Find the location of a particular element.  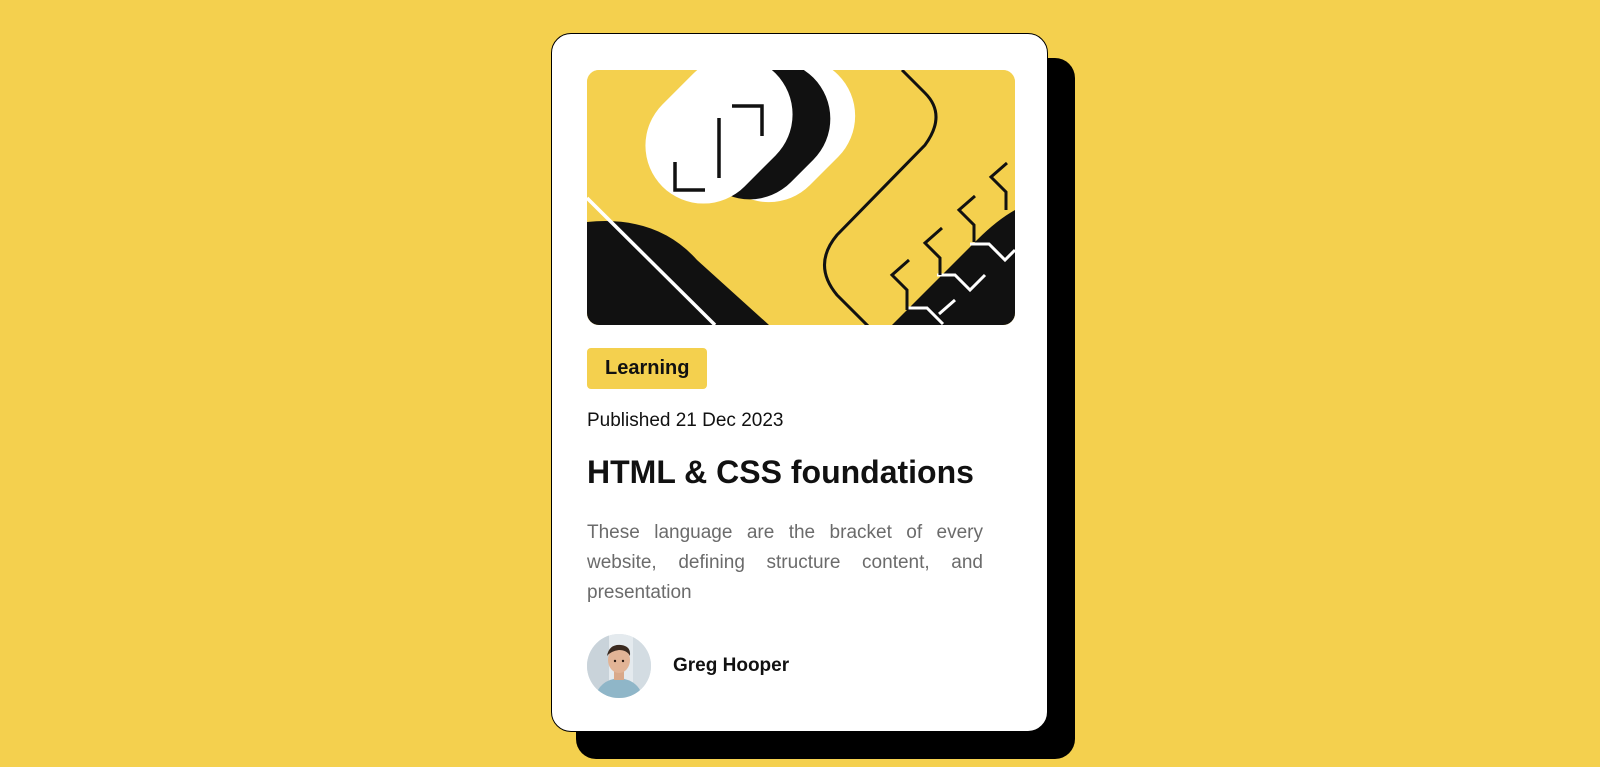

hero-illustration is located at coordinates (801, 197).